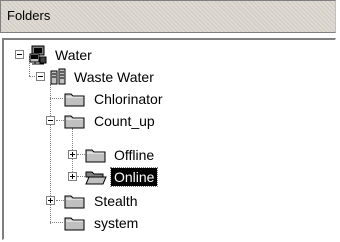 The image size is (340, 242). Describe the element at coordinates (58, 79) in the screenshot. I see `server-group-icon` at that location.